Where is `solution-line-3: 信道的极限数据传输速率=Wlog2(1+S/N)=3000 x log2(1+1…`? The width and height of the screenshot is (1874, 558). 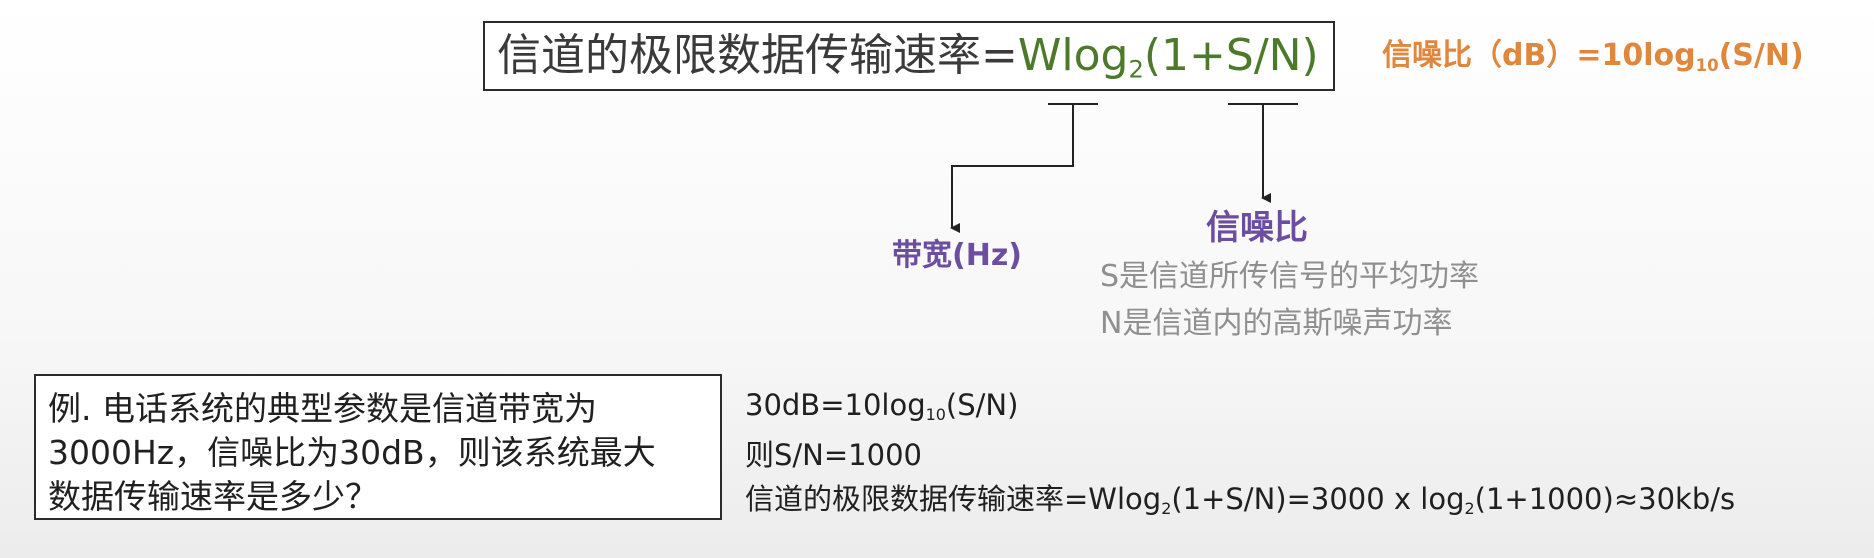
solution-line-3: 信道的极限数据传输速率=Wlog2(1+S/N)=3000 x log2(1+1… is located at coordinates (1240, 497).